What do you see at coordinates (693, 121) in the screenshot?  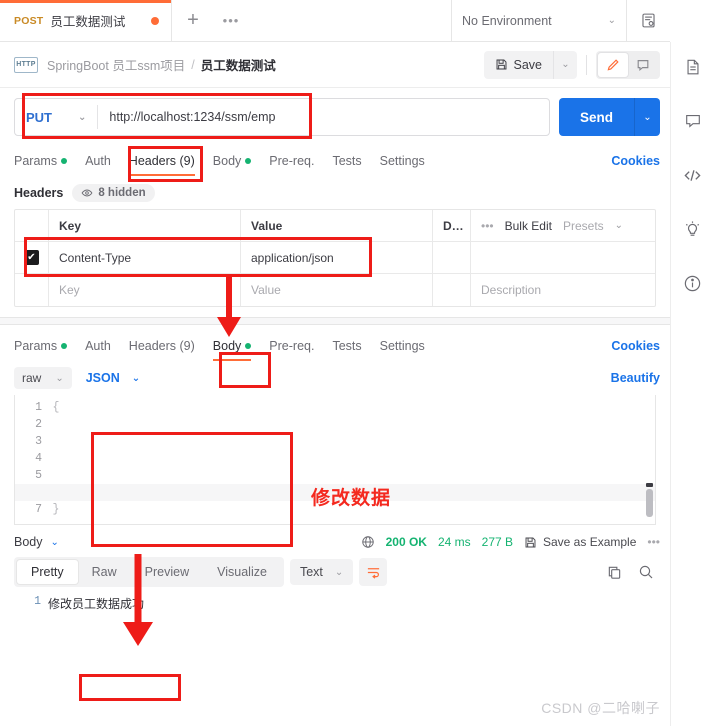 I see `comments-button` at bounding box center [693, 121].